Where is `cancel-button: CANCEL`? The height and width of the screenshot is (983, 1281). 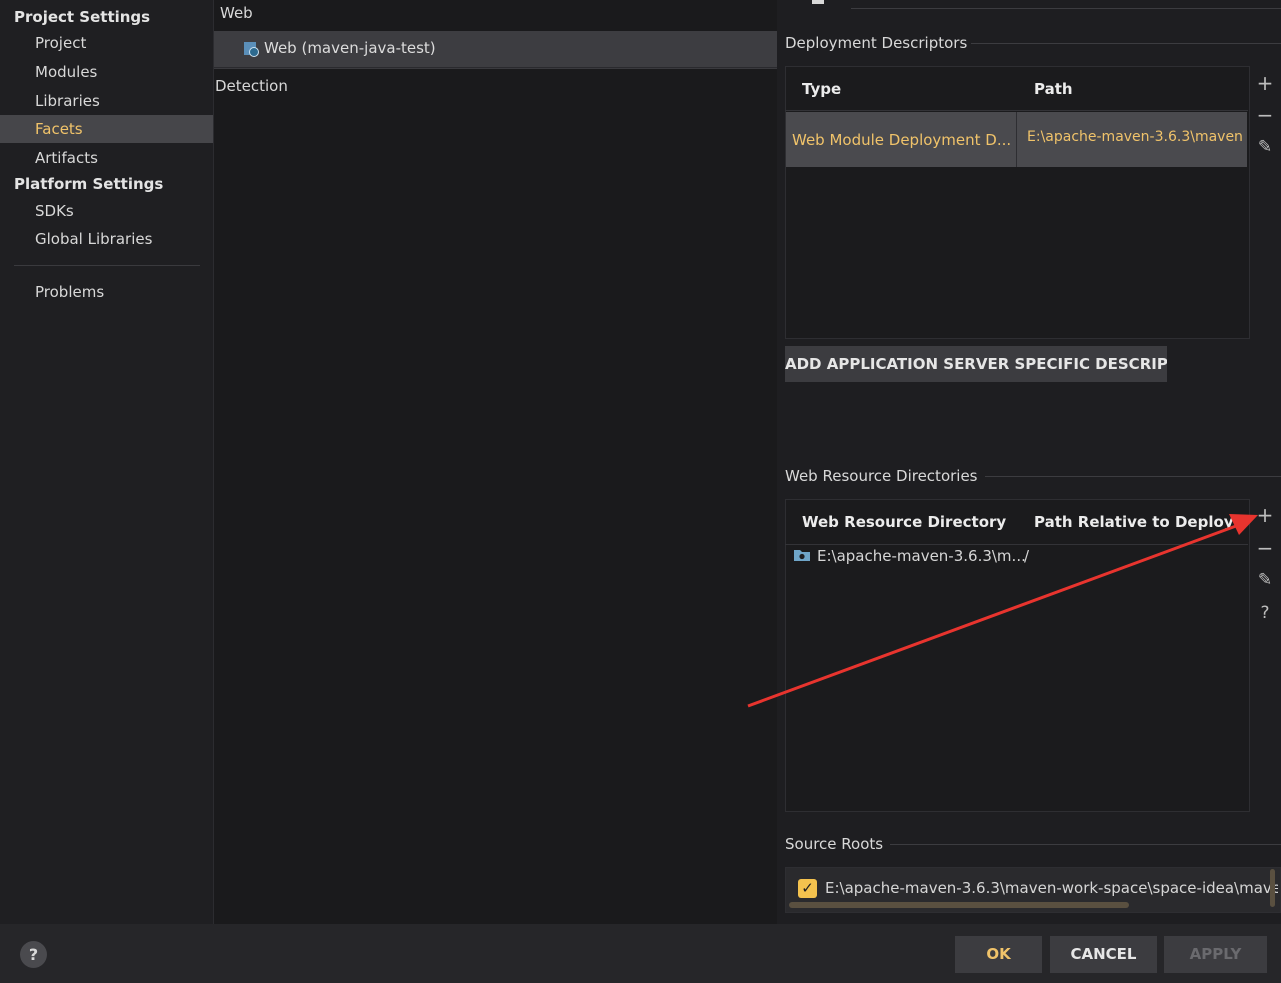
cancel-button: CANCEL is located at coordinates (1103, 954).